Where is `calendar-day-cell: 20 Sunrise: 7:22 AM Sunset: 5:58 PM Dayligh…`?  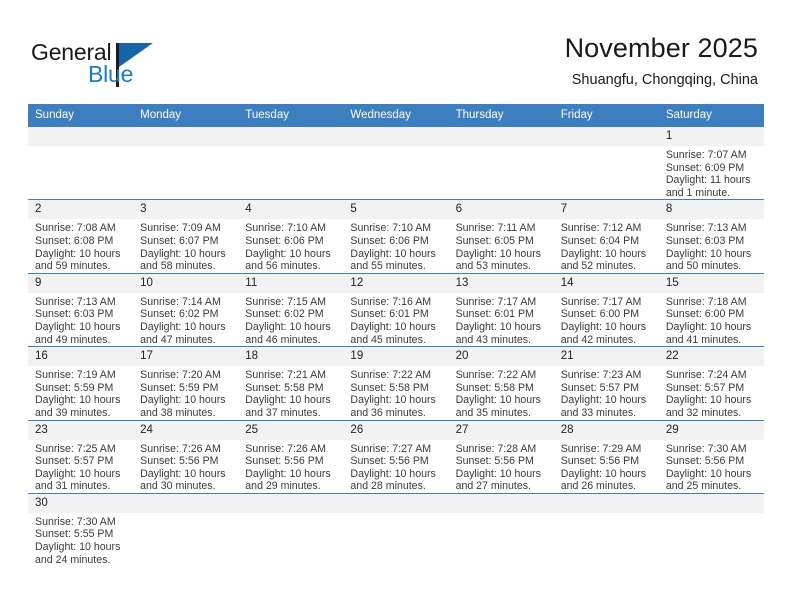
calendar-day-cell: 20 Sunrise: 7:22 AM Sunset: 5:58 PM Dayligh… is located at coordinates (501, 383).